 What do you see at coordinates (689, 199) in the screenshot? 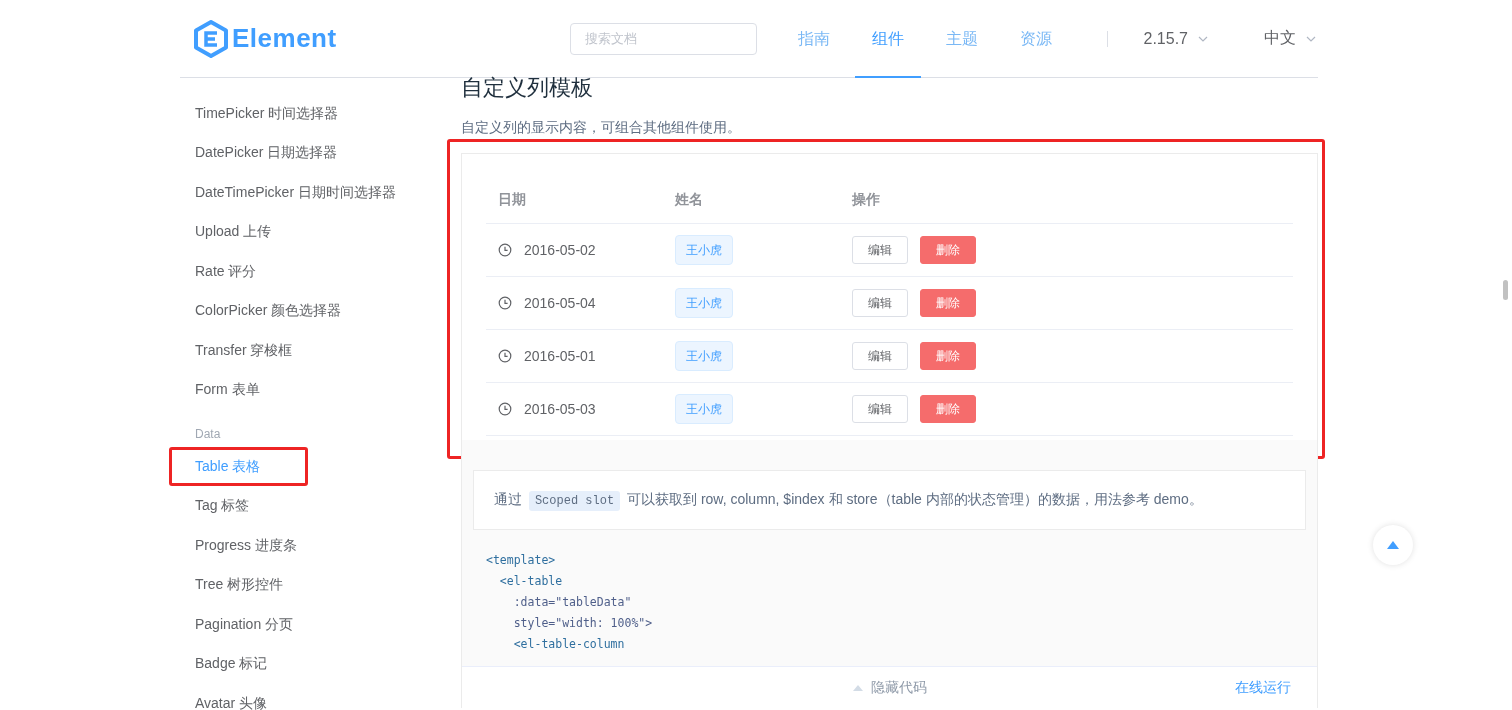
I see `column-header: 姓名` at bounding box center [689, 199].